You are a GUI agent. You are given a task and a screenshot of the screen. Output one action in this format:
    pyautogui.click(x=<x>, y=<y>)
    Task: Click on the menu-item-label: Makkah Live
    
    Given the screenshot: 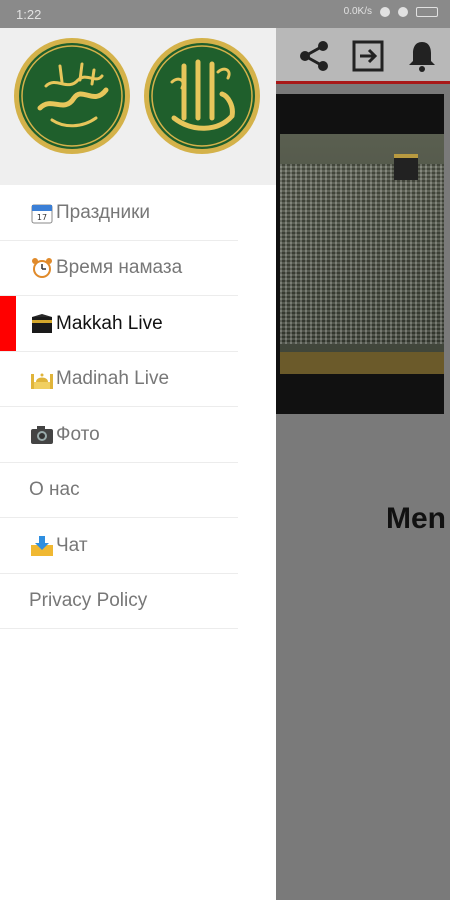 What is the action you would take?
    pyautogui.click(x=109, y=323)
    